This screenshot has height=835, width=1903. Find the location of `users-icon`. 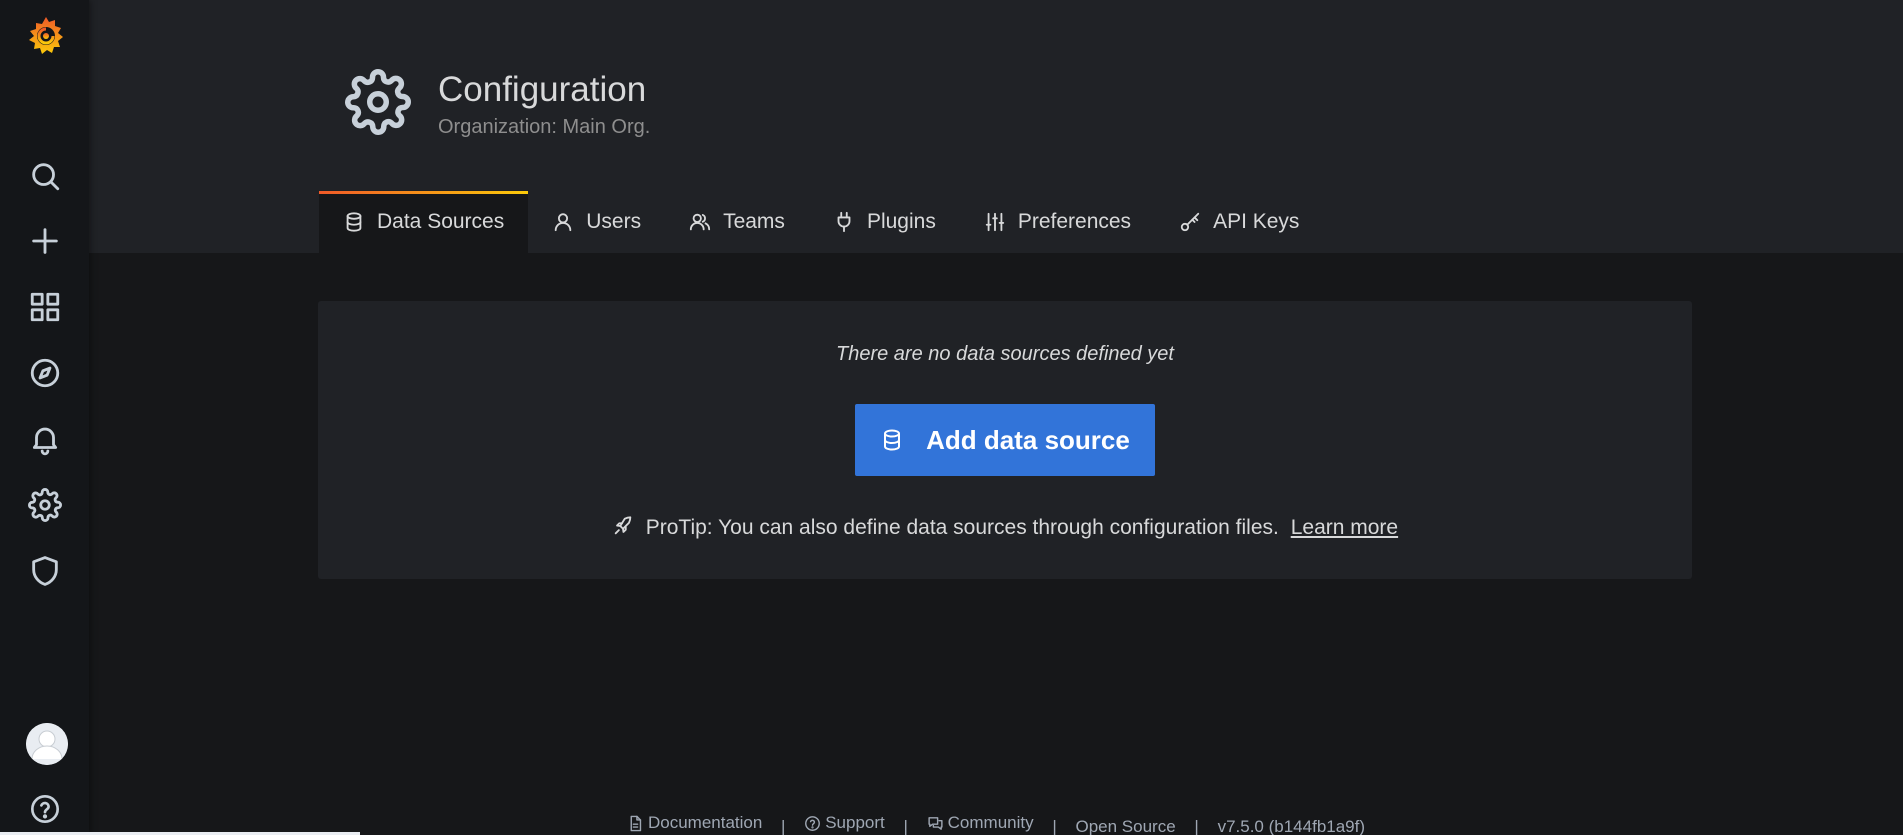

users-icon is located at coordinates (700, 222).